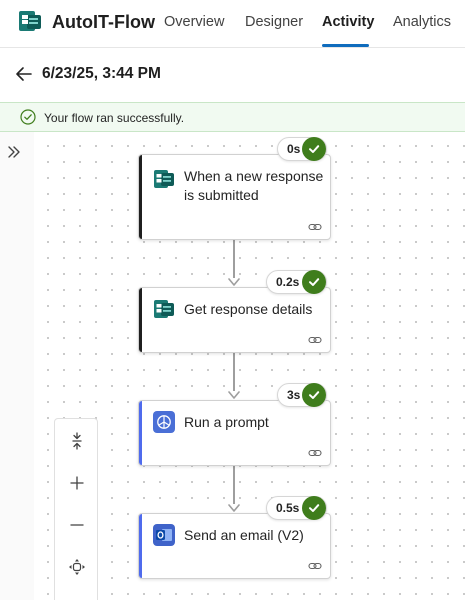  Describe the element at coordinates (226, 422) in the screenshot. I see `step-title: Run a prompt` at that location.